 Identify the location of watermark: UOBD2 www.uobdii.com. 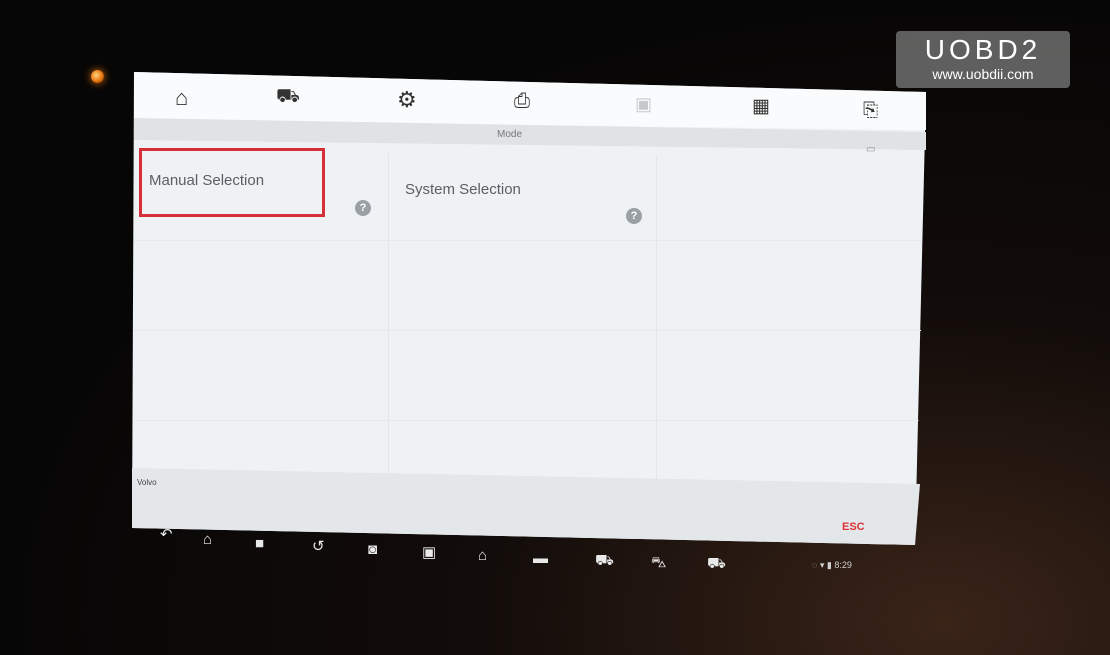
(983, 59).